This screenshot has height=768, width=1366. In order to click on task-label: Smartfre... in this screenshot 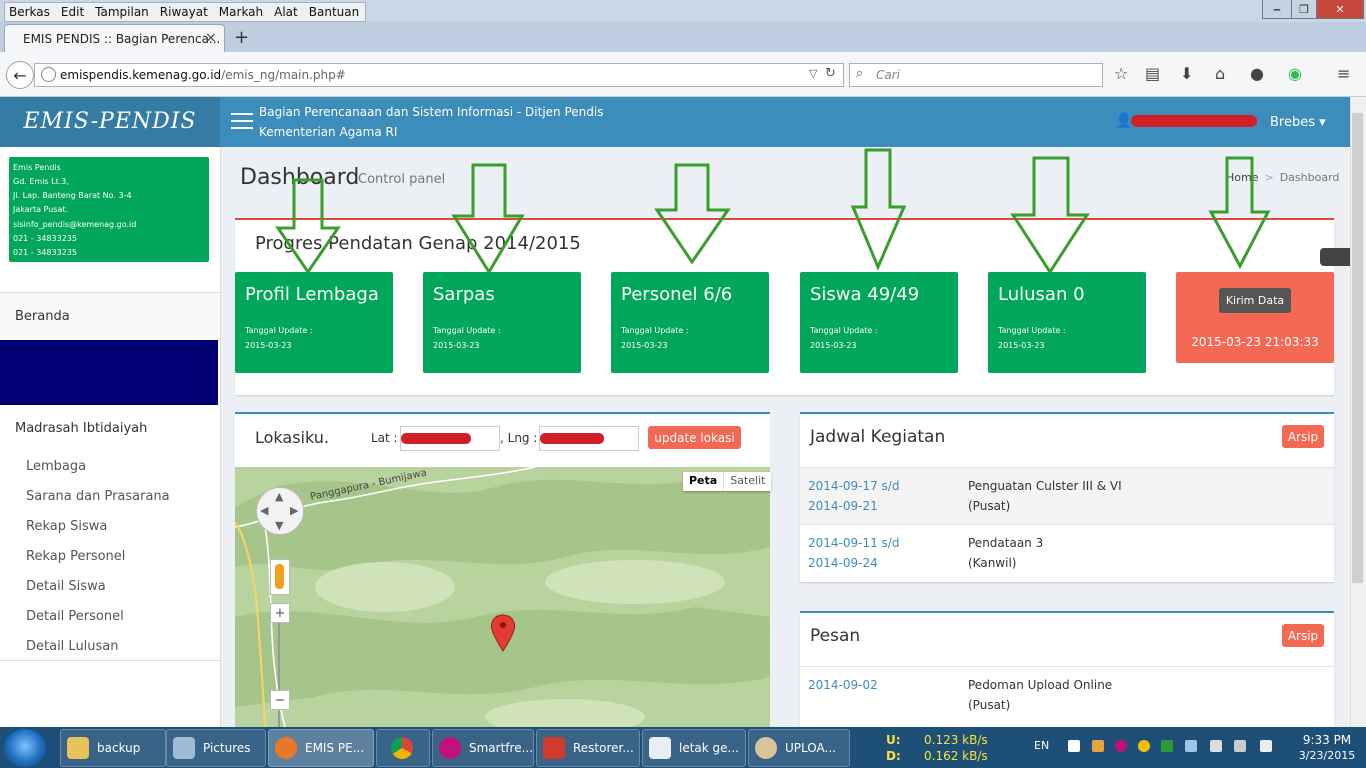, I will do `click(501, 748)`.